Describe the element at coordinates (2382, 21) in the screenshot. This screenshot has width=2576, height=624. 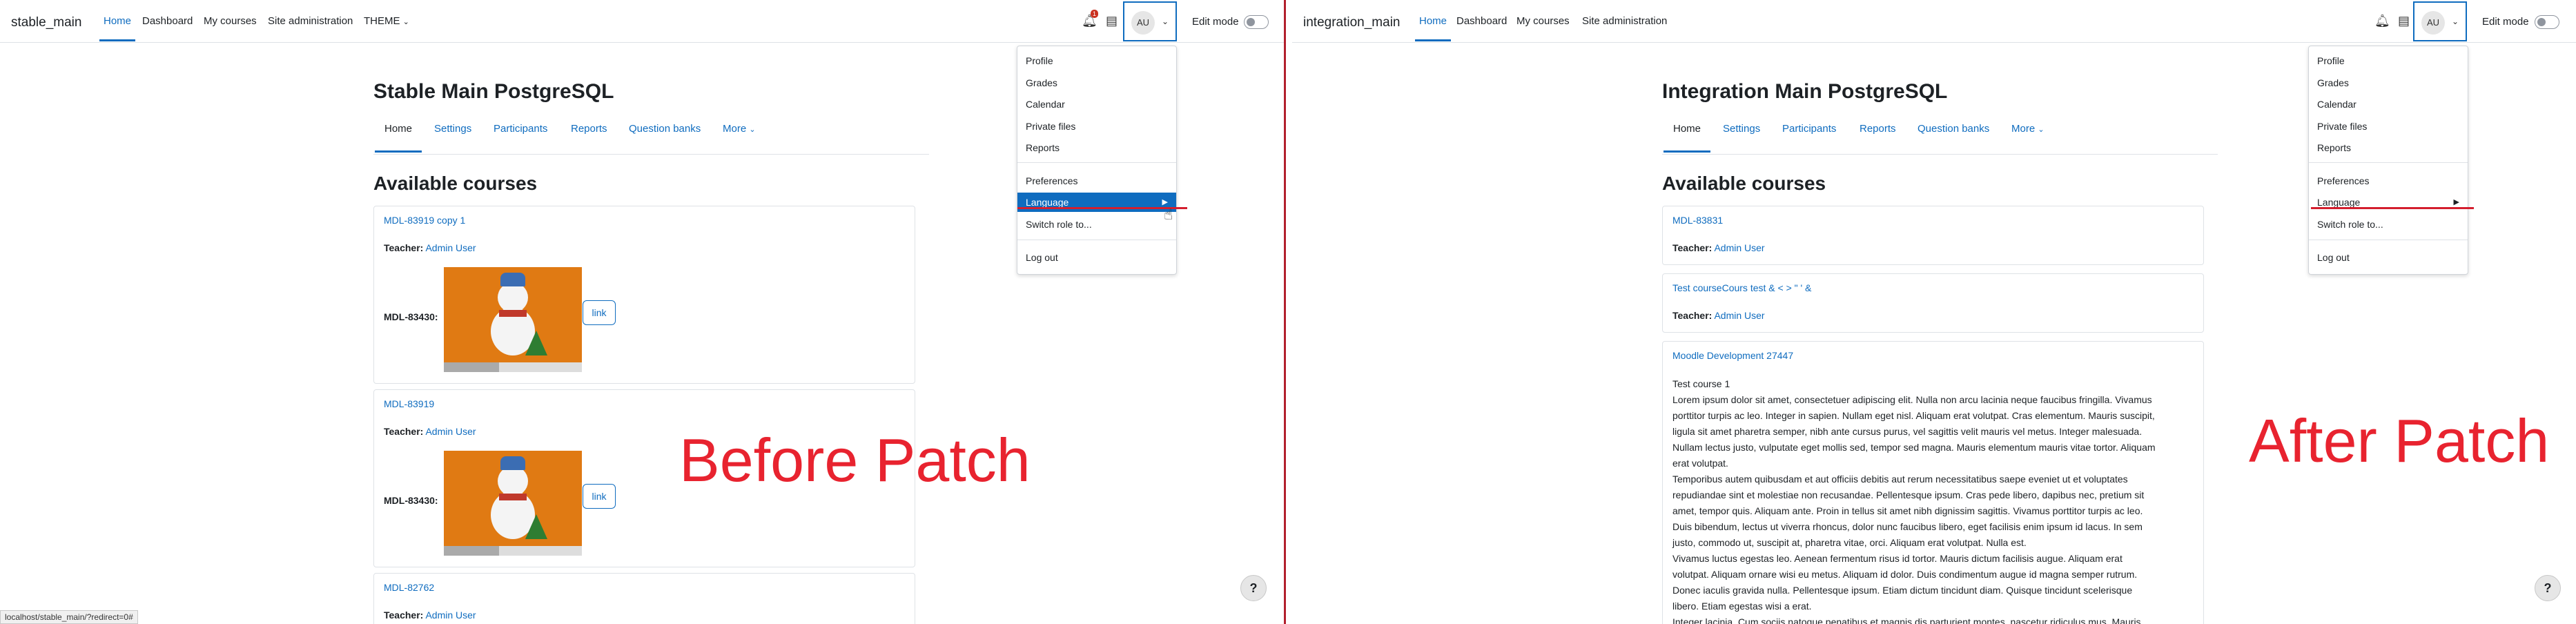
I see `bell-icon: 🔔︎` at that location.